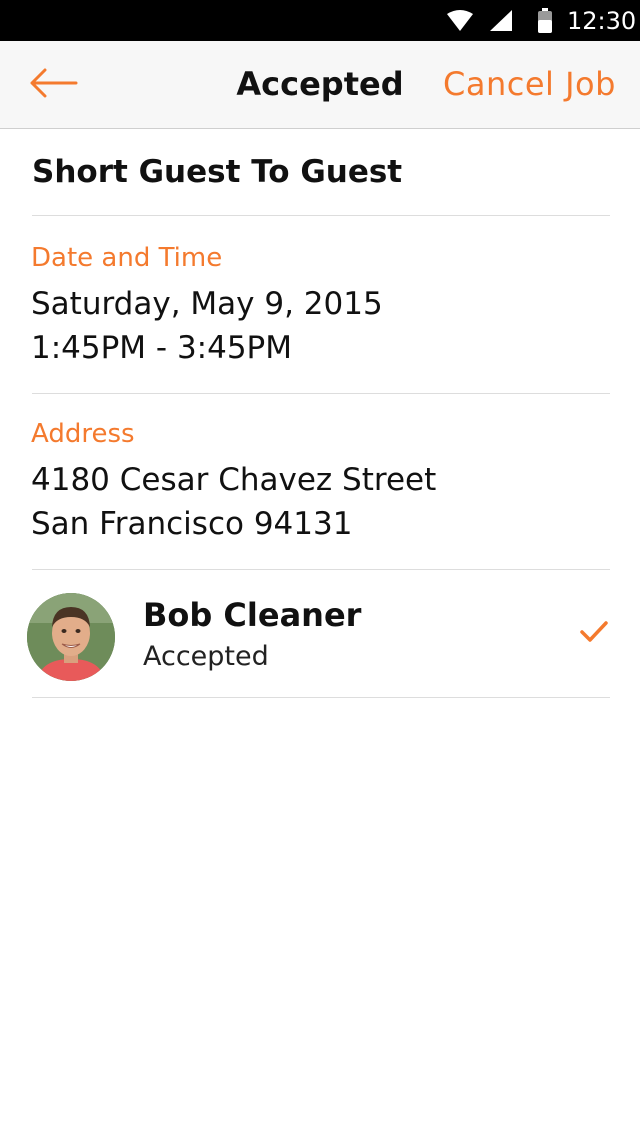  Describe the element at coordinates (460, 23) in the screenshot. I see `wifi-icon` at that location.